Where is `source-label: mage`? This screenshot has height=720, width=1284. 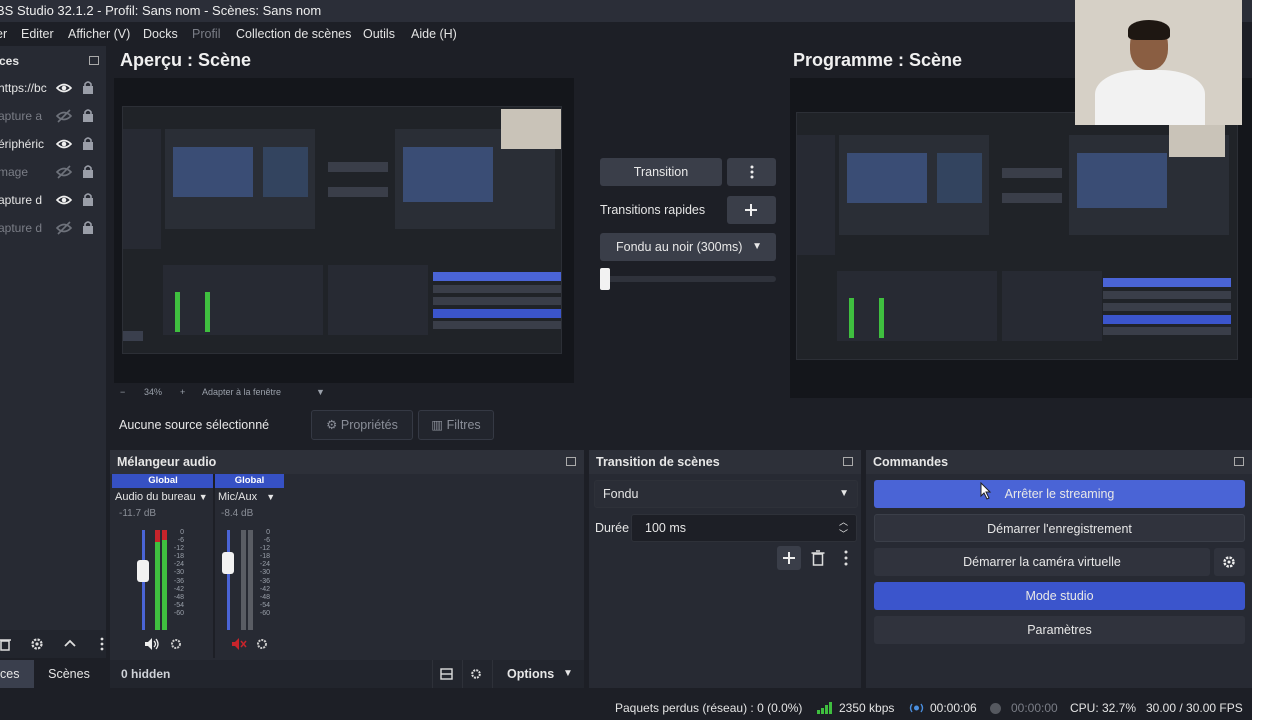 source-label: mage is located at coordinates (14, 172).